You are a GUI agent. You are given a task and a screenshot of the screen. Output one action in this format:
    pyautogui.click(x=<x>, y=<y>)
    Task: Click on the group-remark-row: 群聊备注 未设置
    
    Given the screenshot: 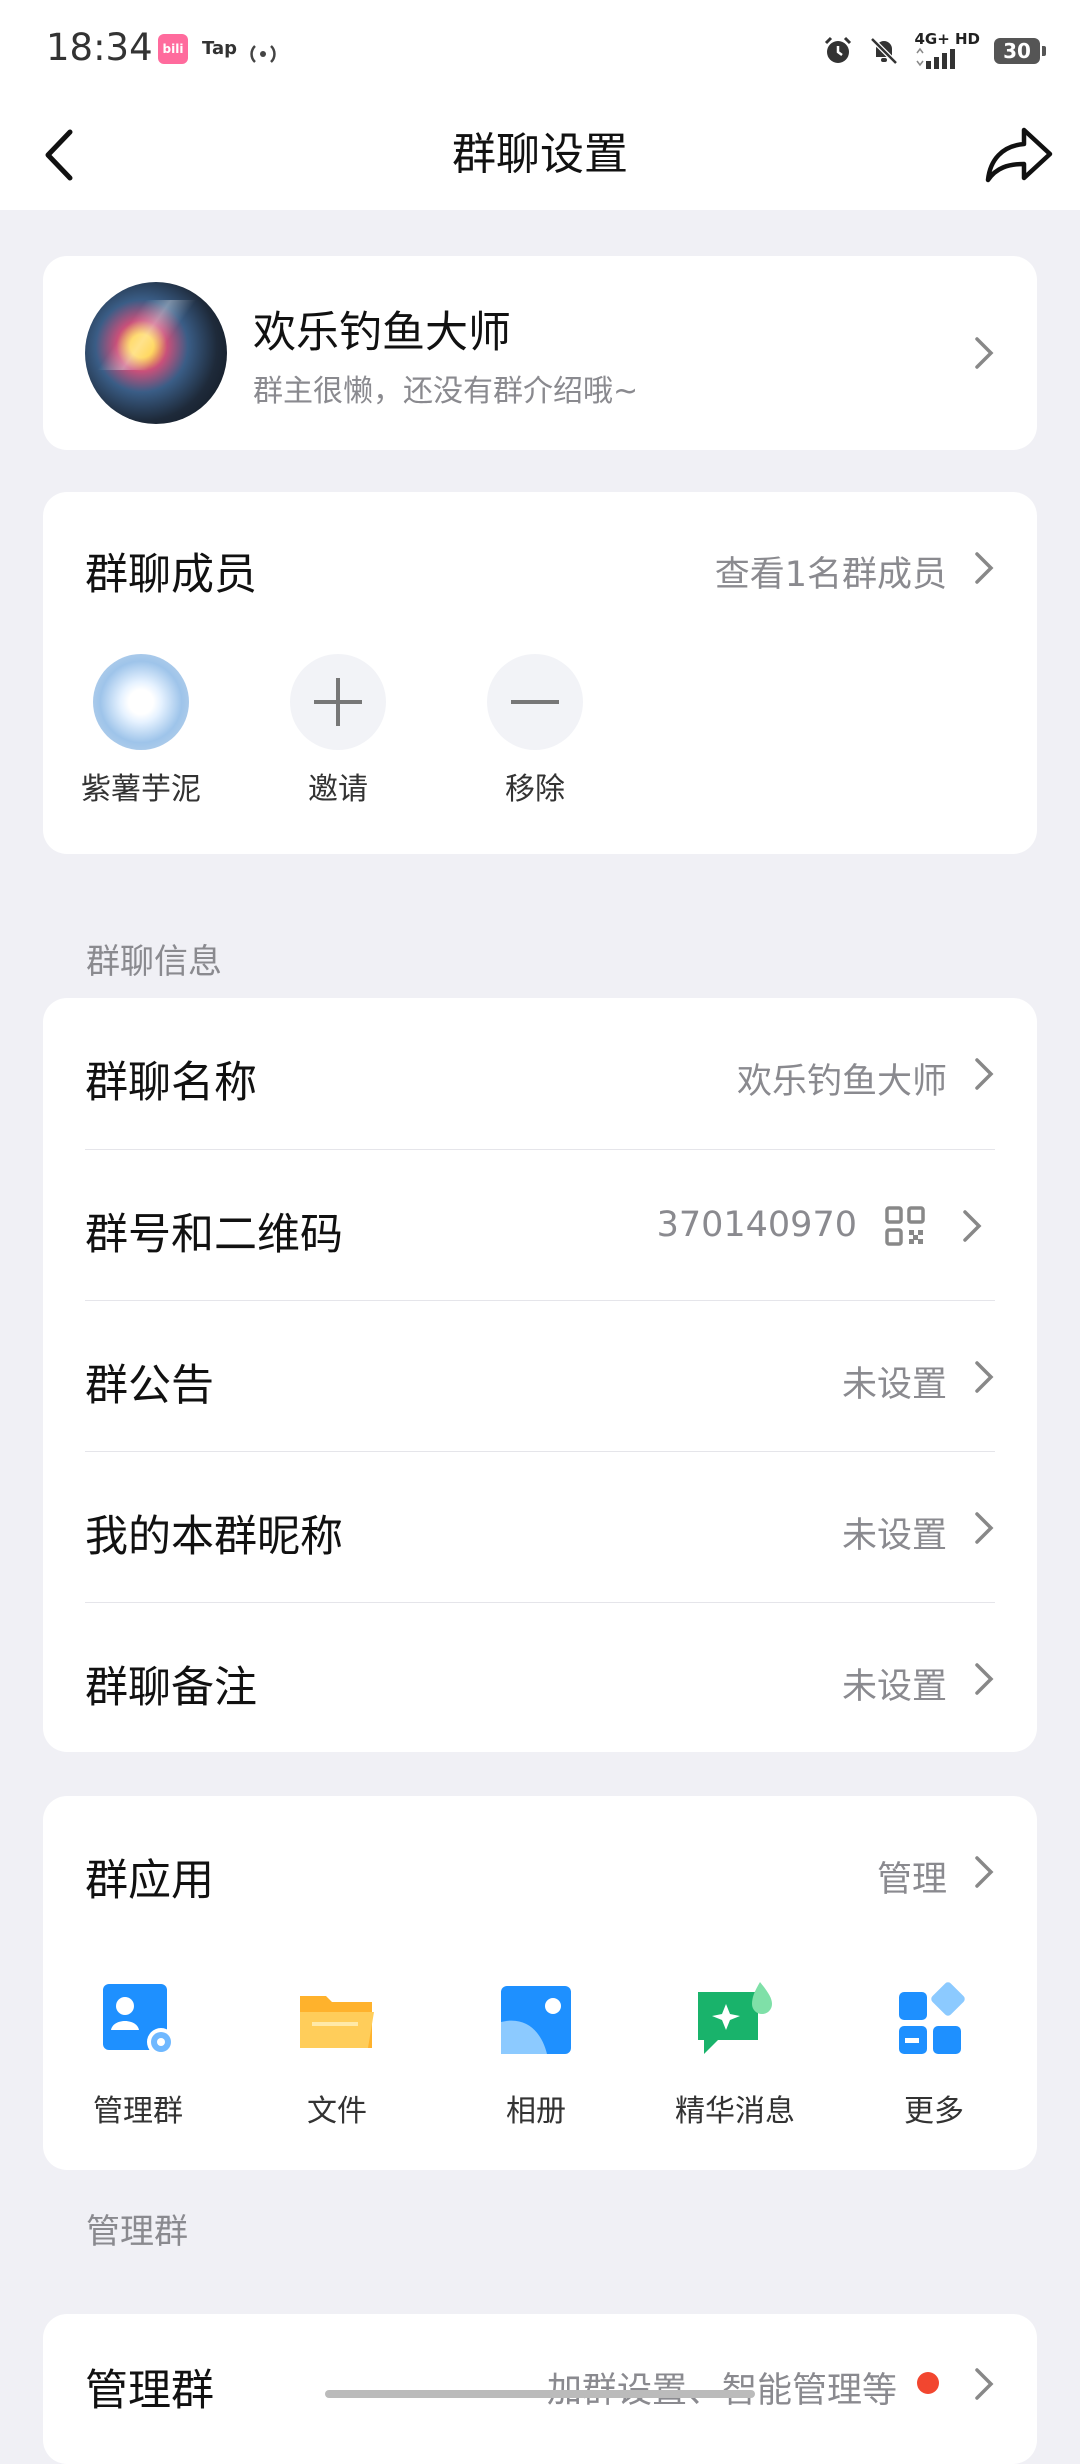 What is the action you would take?
    pyautogui.click(x=540, y=1677)
    